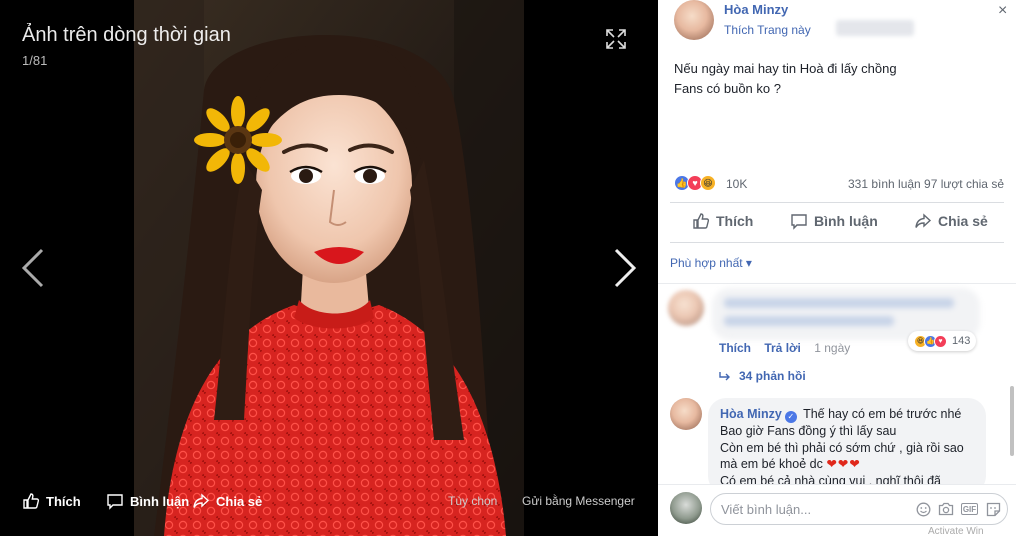 The width and height of the screenshot is (1016, 536). Describe the element at coordinates (1002, 11) in the screenshot. I see `close-icon: ×` at that location.